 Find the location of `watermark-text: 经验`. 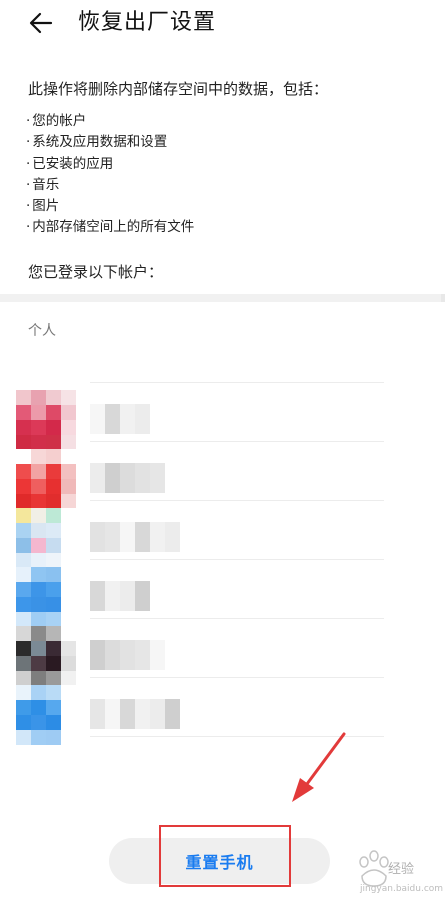

watermark-text: 经验 is located at coordinates (401, 869).